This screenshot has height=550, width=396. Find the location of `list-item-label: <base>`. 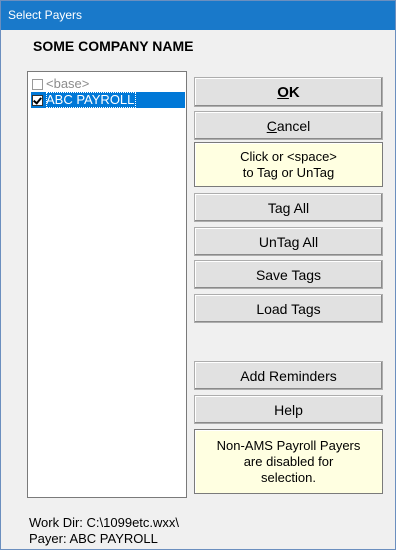

list-item-label: <base> is located at coordinates (68, 83).